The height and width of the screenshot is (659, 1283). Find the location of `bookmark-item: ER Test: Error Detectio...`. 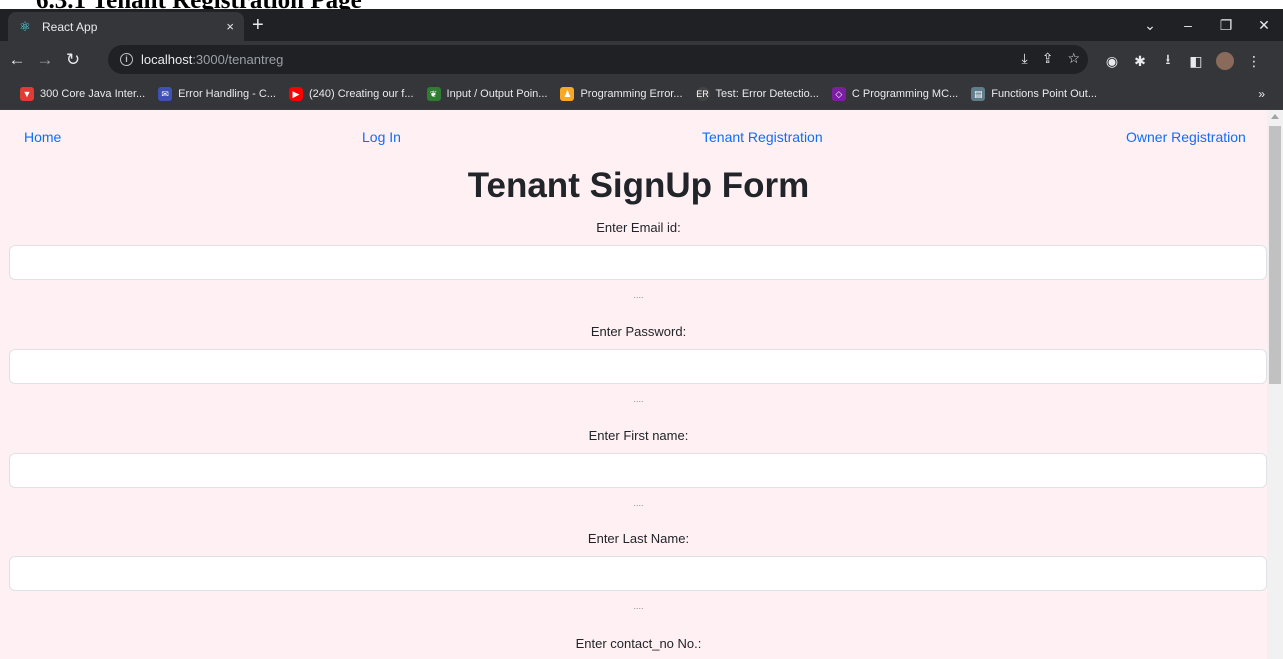

bookmark-item: ER Test: Error Detectio... is located at coordinates (757, 93).